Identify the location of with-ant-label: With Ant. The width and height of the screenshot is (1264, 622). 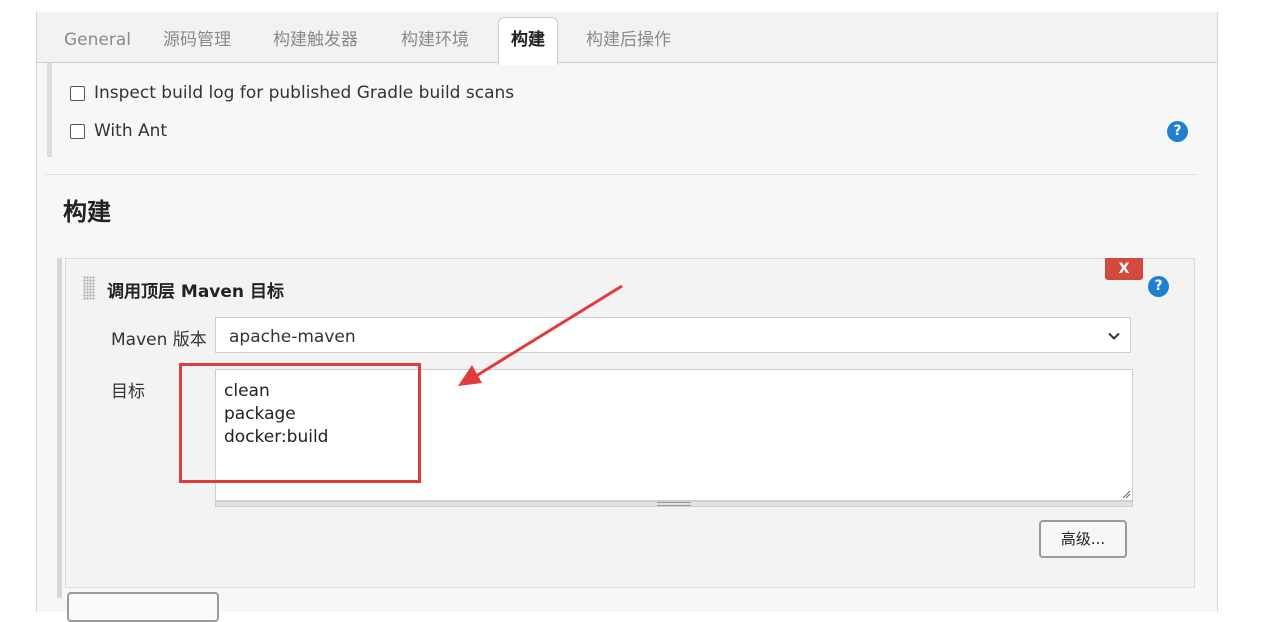
(131, 131).